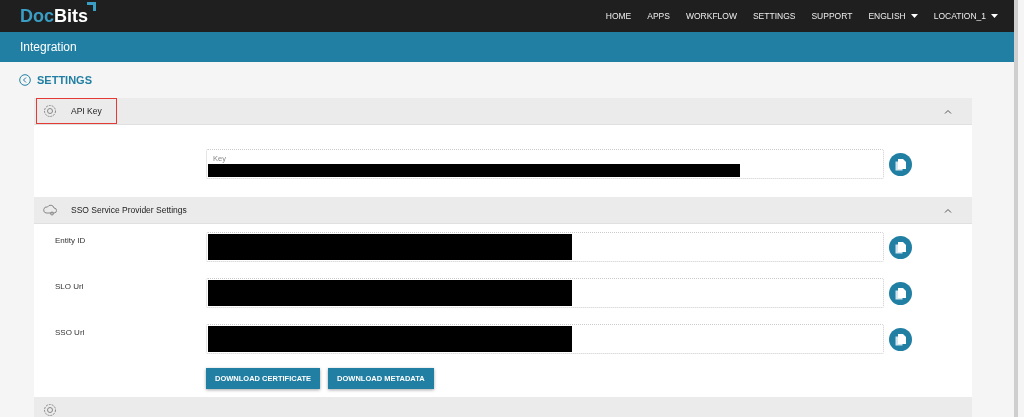  What do you see at coordinates (774, 16) in the screenshot?
I see `nav-link: SETTINGS` at bounding box center [774, 16].